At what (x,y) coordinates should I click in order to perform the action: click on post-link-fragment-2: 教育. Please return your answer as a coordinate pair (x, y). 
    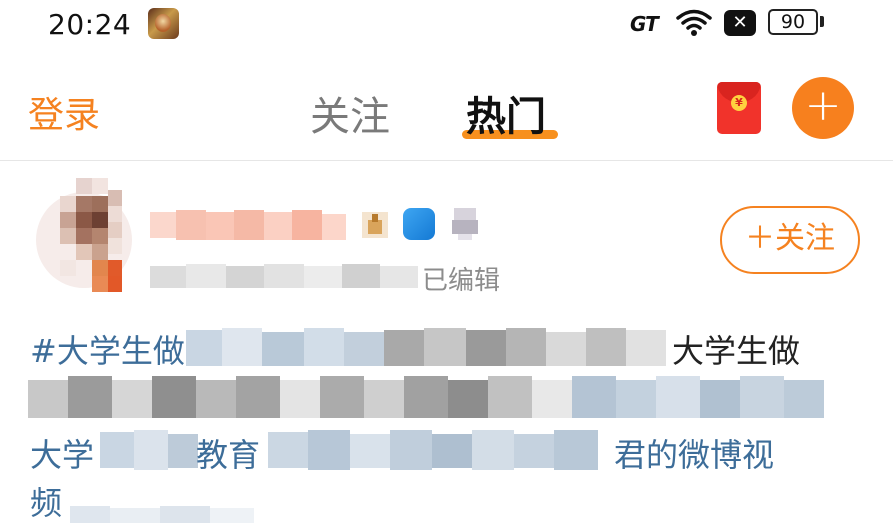
    Looking at the image, I should click on (228, 453).